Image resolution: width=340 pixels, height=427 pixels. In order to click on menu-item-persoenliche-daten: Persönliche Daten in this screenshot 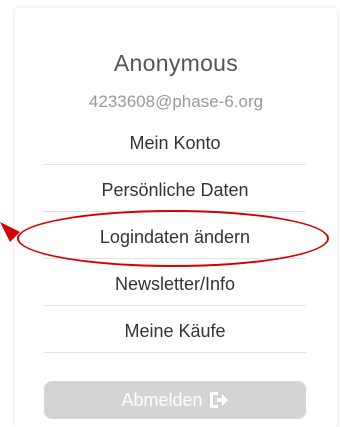, I will do `click(175, 188)`.